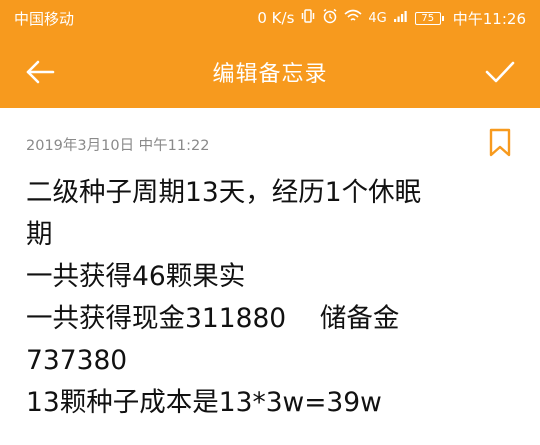  What do you see at coordinates (500, 72) in the screenshot?
I see `checkmark-icon` at bounding box center [500, 72].